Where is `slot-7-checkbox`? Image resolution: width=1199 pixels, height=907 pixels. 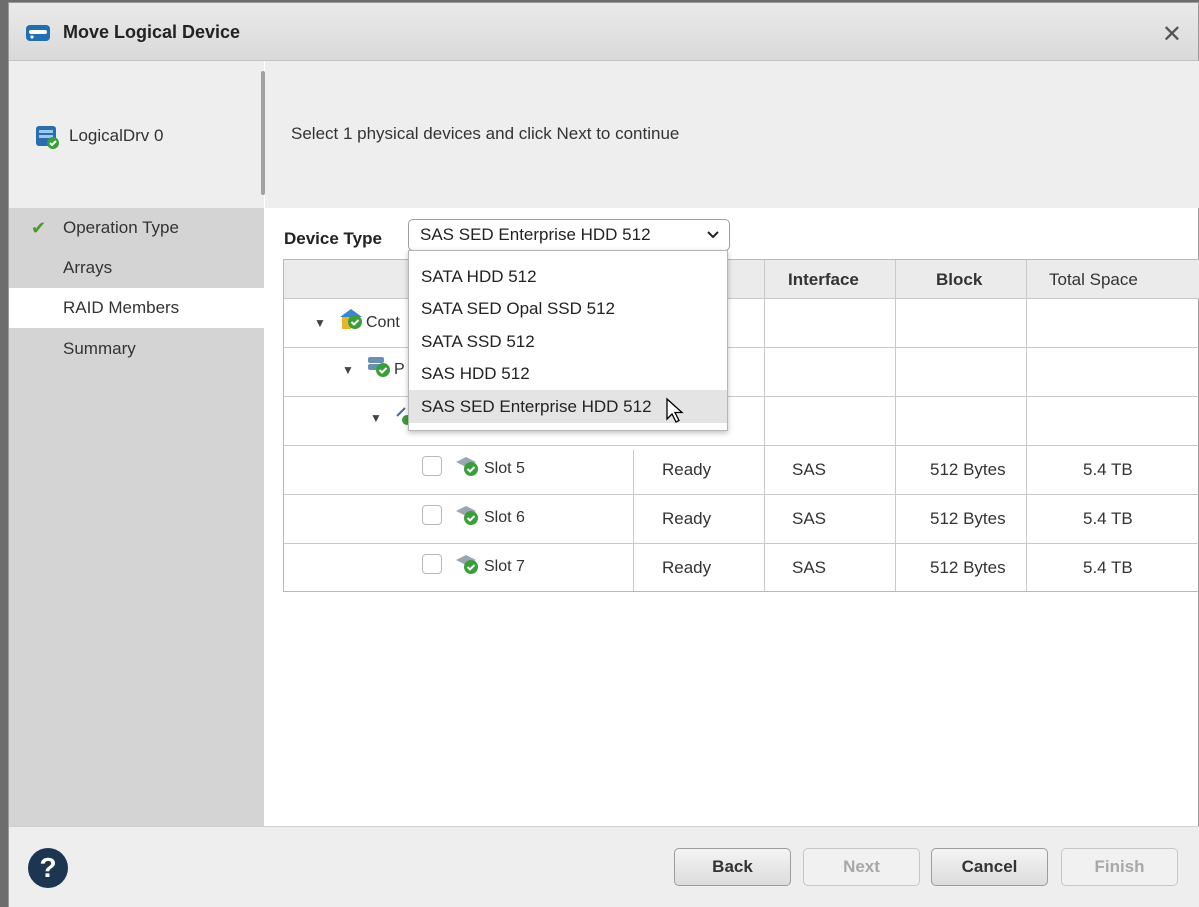
slot-7-checkbox is located at coordinates (432, 564).